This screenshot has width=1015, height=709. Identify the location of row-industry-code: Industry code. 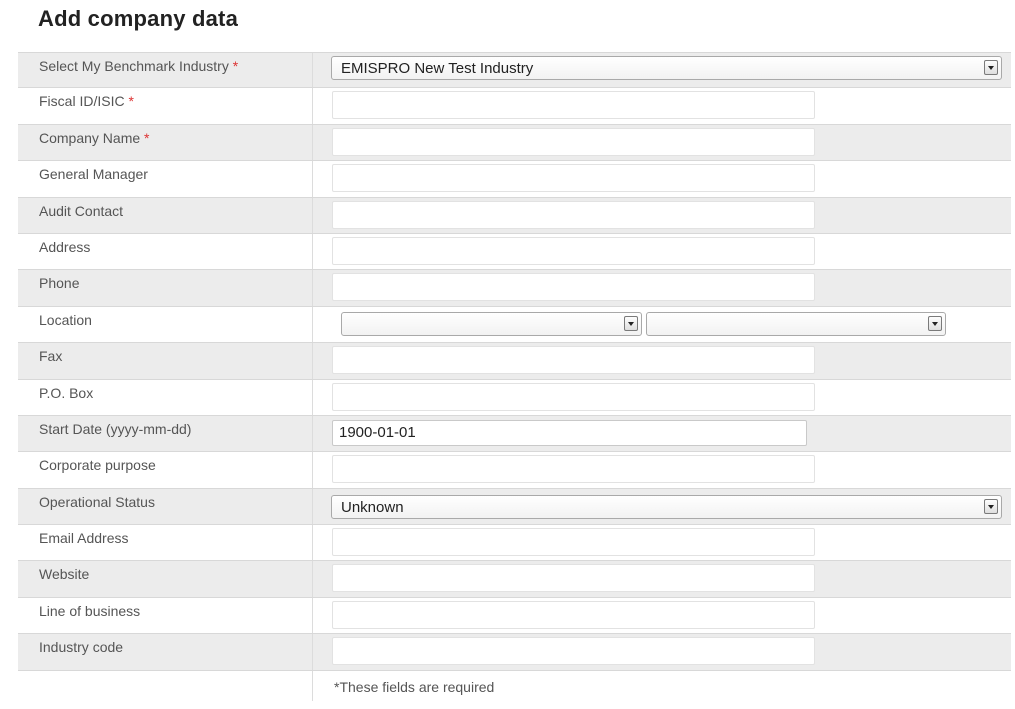
(514, 652).